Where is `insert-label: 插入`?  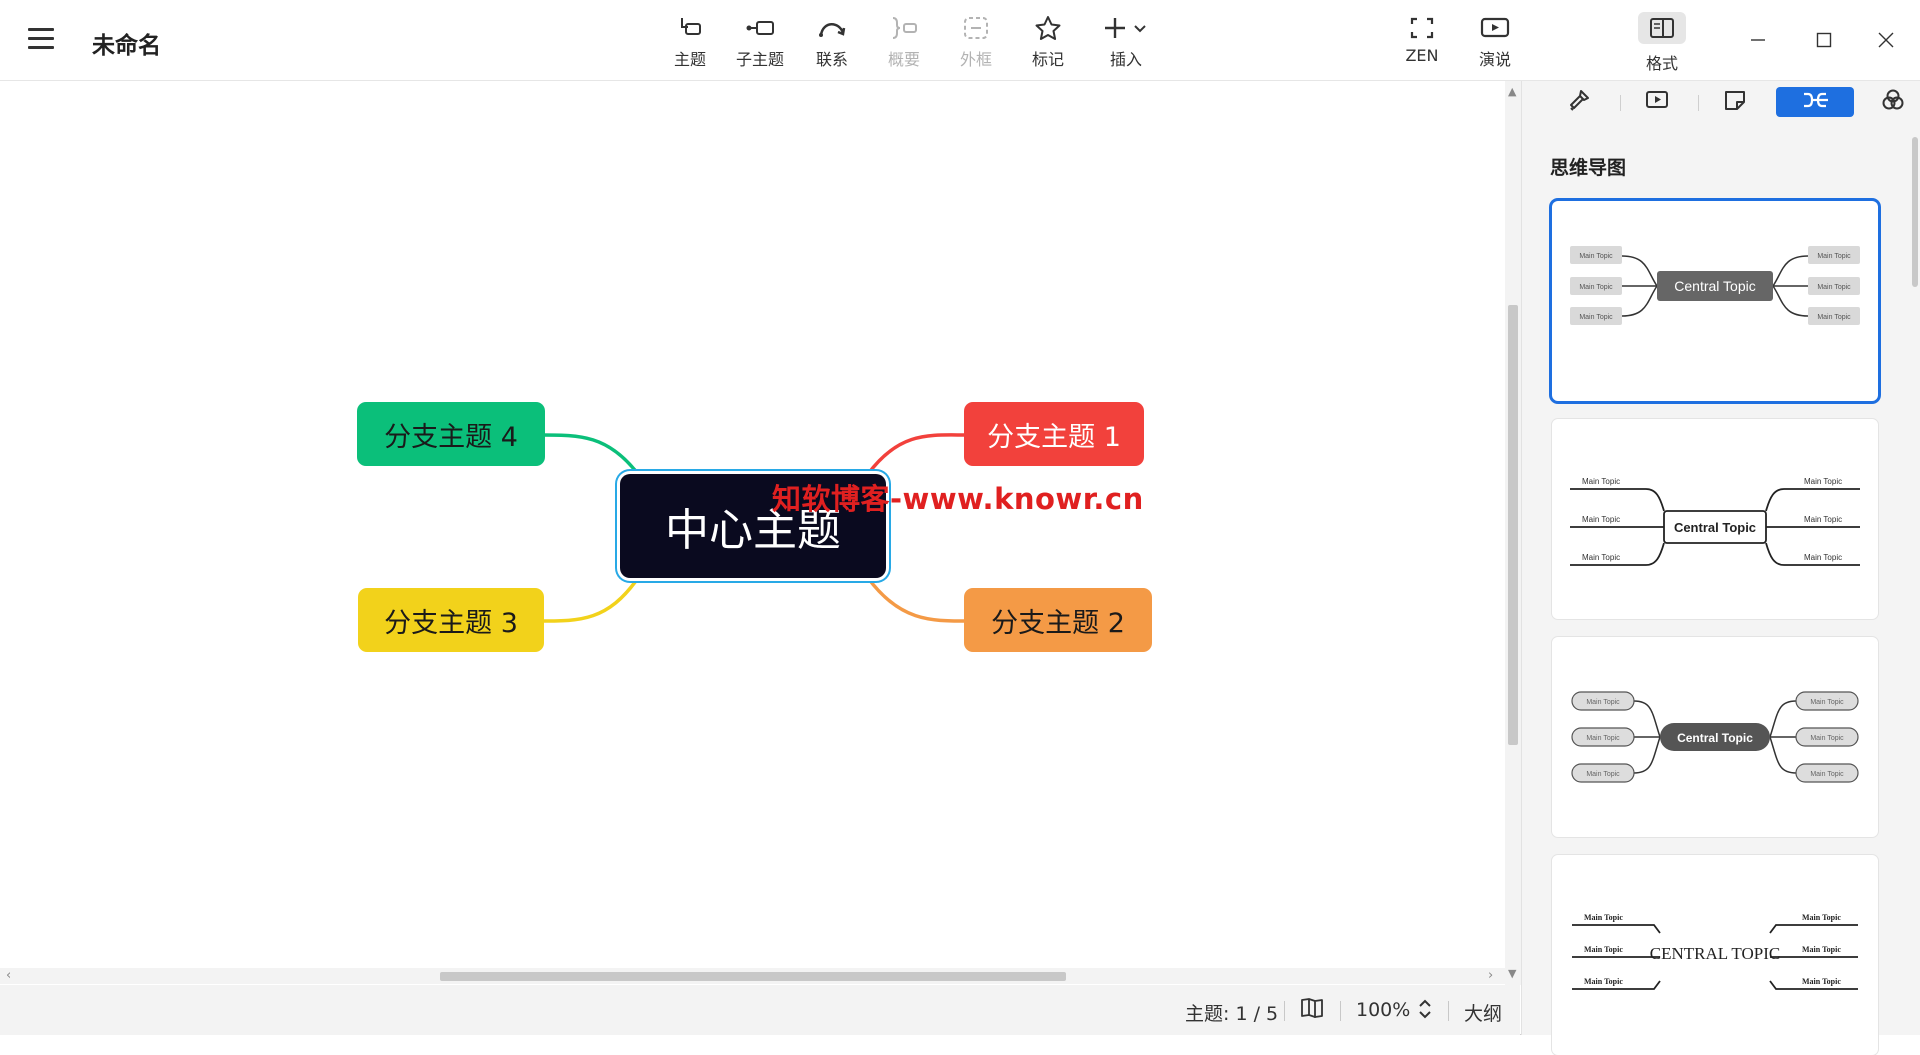 insert-label: 插入 is located at coordinates (1125, 59).